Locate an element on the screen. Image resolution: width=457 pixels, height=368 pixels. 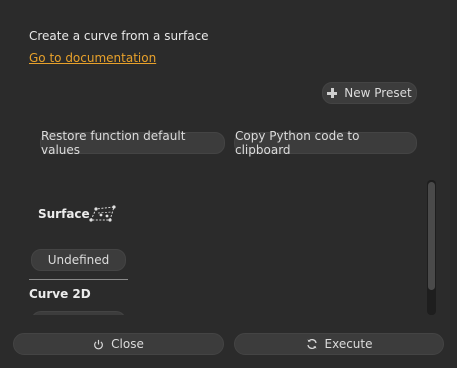
execute-label: Execute is located at coordinates (348, 344).